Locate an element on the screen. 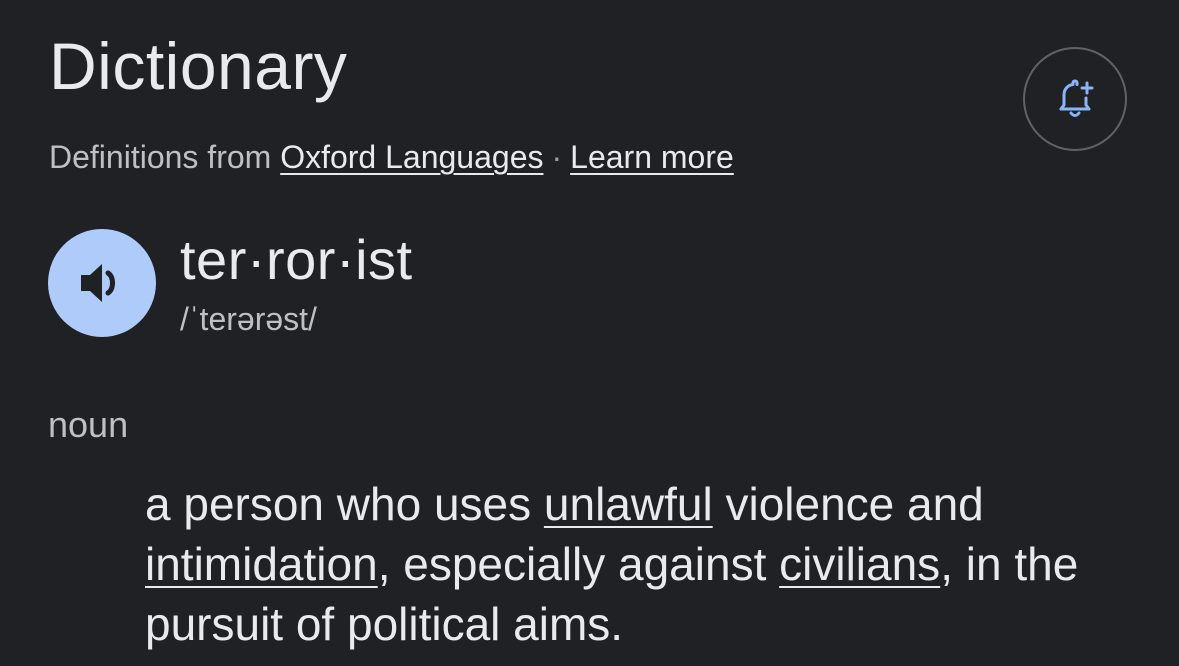 This screenshot has width=1179, height=666. link-unlawful: unlawful is located at coordinates (628, 504).